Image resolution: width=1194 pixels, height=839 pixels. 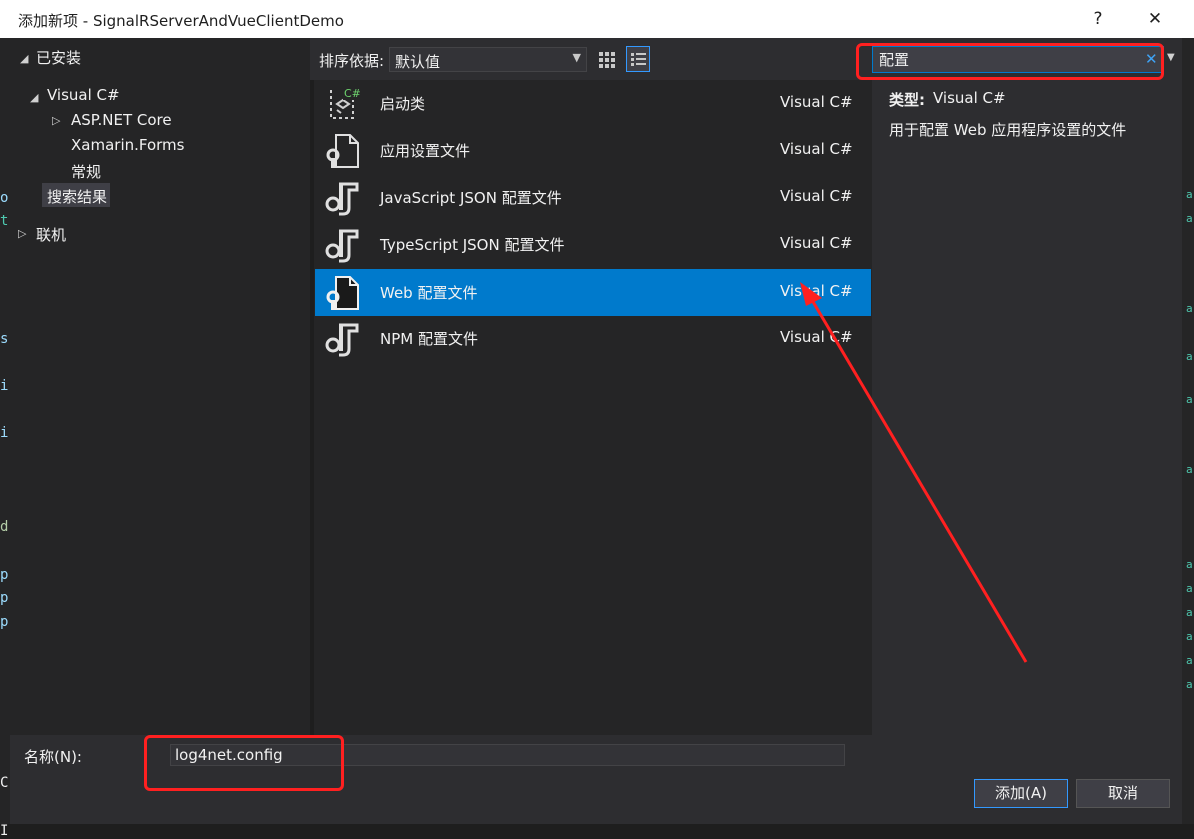 I want to click on window-title: 添加新项 - SignalRServerAndVueClientDemo, so click(x=181, y=21).